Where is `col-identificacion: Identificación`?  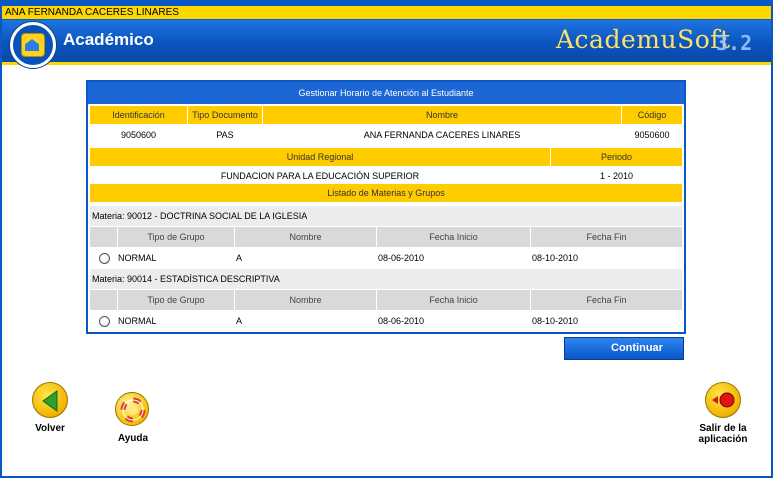 col-identificacion: Identificación is located at coordinates (138, 115).